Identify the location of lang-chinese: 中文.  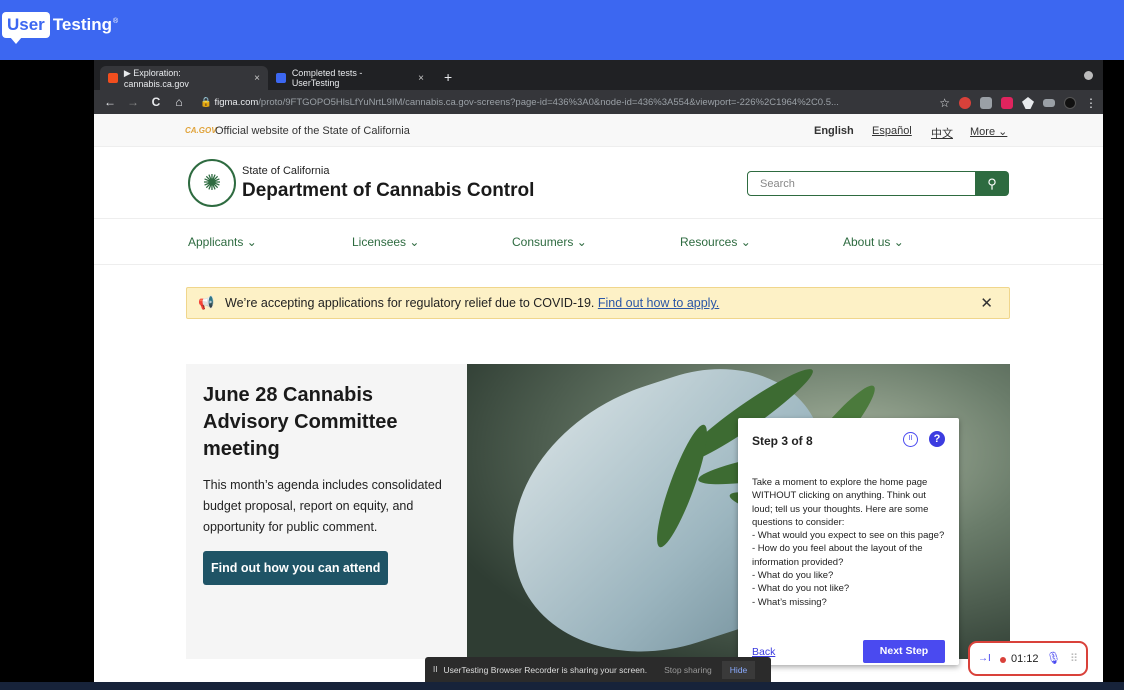
(942, 133).